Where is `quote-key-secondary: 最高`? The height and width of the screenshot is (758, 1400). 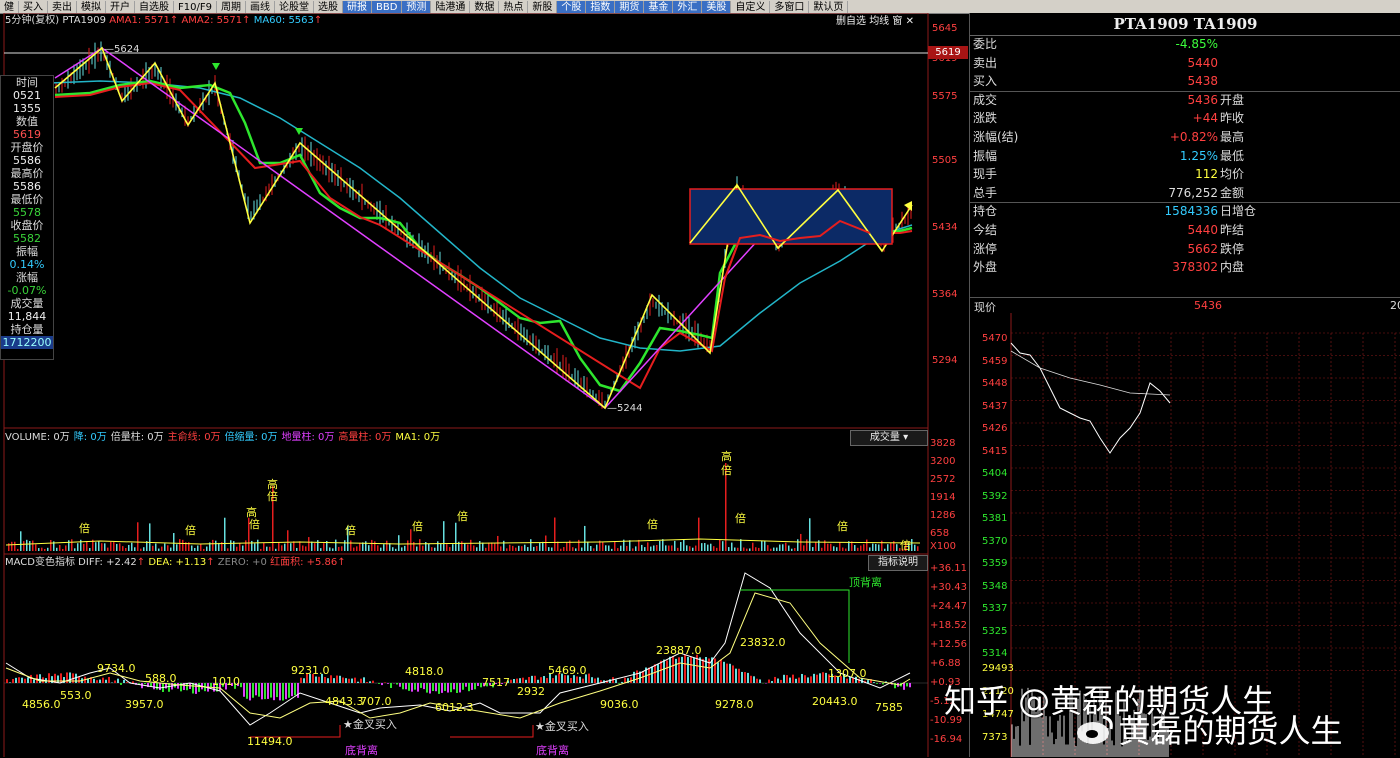
quote-key-secondary: 最高 is located at coordinates (1232, 137).